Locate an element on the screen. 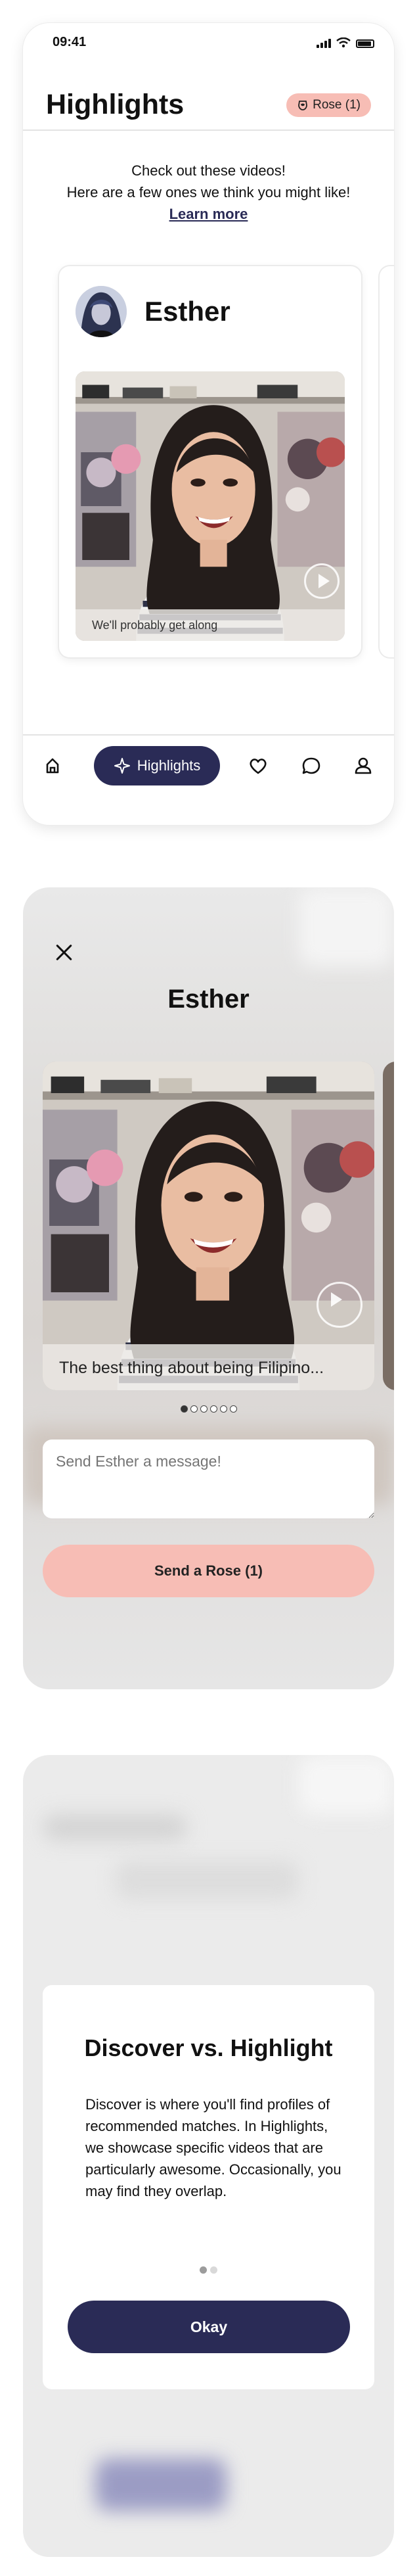  status-icons is located at coordinates (345, 43).